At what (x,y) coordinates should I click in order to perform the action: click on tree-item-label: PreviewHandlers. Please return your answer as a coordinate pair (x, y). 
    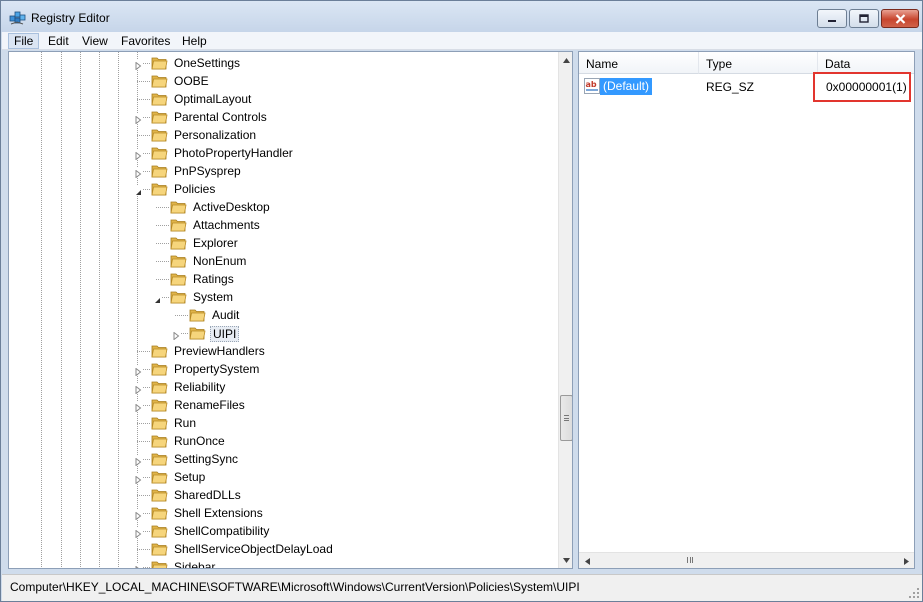
    Looking at the image, I should click on (219, 351).